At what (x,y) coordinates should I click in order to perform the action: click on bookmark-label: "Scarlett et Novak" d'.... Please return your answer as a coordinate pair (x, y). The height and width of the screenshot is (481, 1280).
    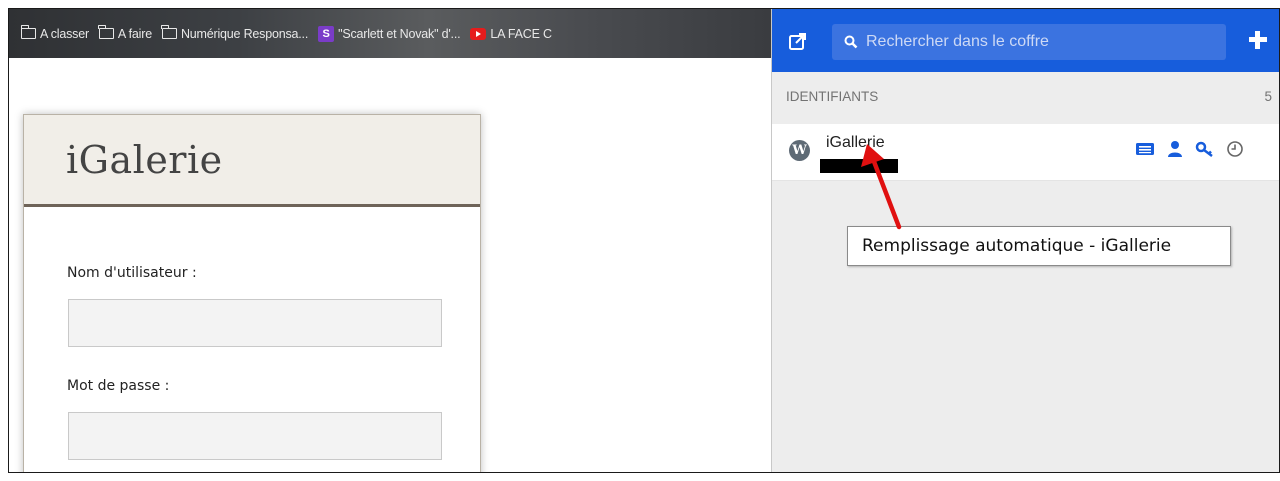
    Looking at the image, I should click on (399, 33).